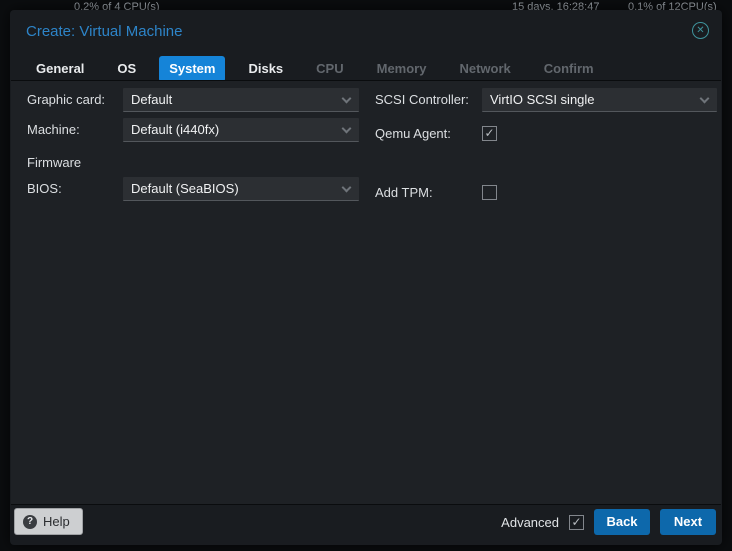  What do you see at coordinates (688, 522) in the screenshot?
I see `next-button: Next` at bounding box center [688, 522].